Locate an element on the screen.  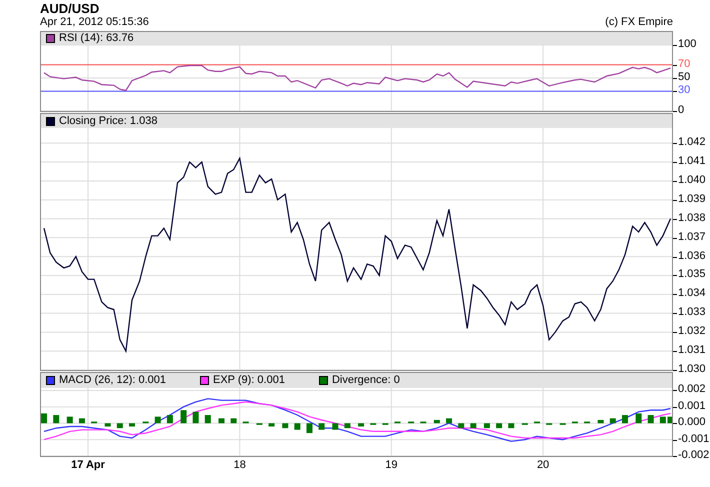
axis-label: 1.031 is located at coordinates (692, 350).